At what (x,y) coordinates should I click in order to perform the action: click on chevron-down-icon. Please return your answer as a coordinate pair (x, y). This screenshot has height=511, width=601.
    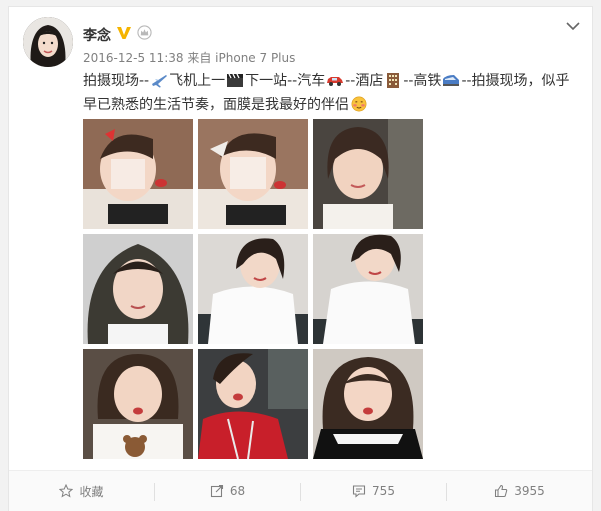
    Looking at the image, I should click on (573, 26).